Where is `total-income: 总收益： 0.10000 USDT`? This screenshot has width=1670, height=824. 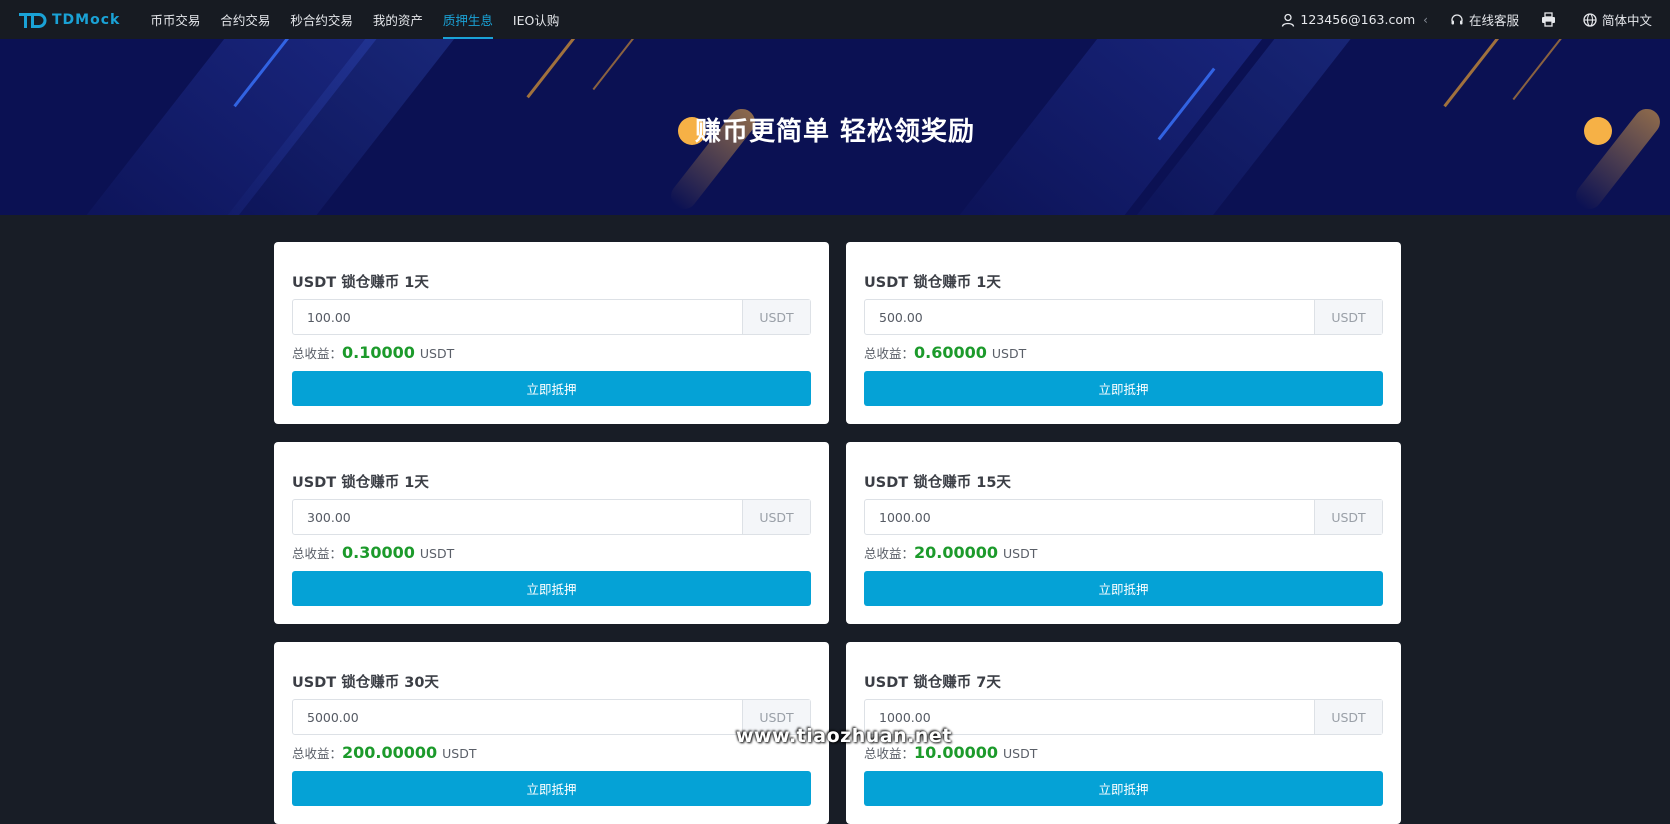
total-income: 总收益： 0.10000 USDT is located at coordinates (373, 352).